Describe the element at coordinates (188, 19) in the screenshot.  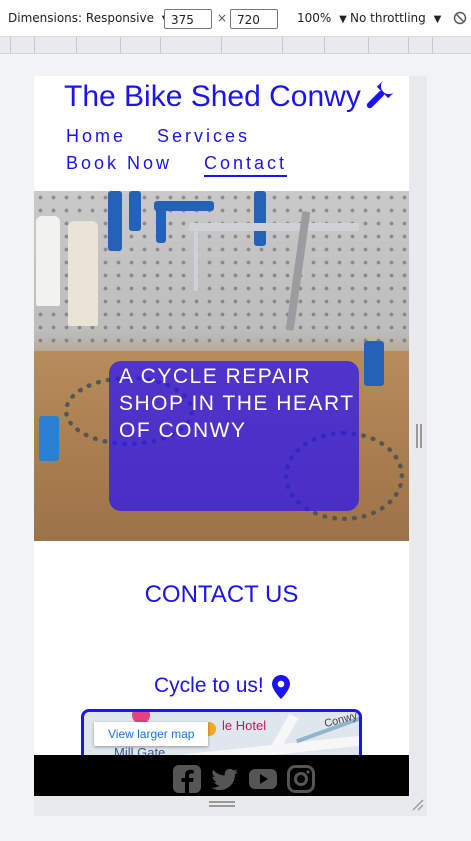
I see `width-input: 375` at that location.